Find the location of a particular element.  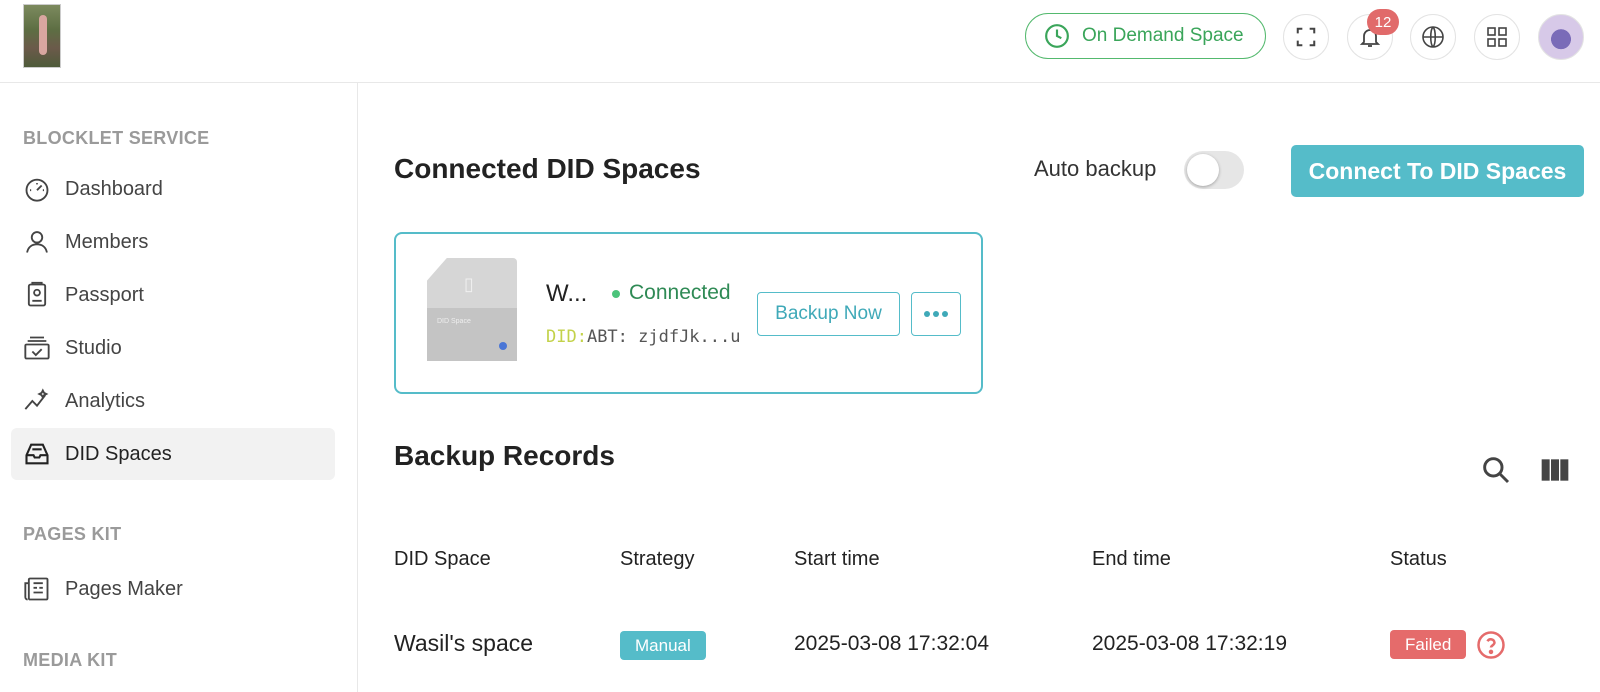

studio-icon is located at coordinates (37, 348).